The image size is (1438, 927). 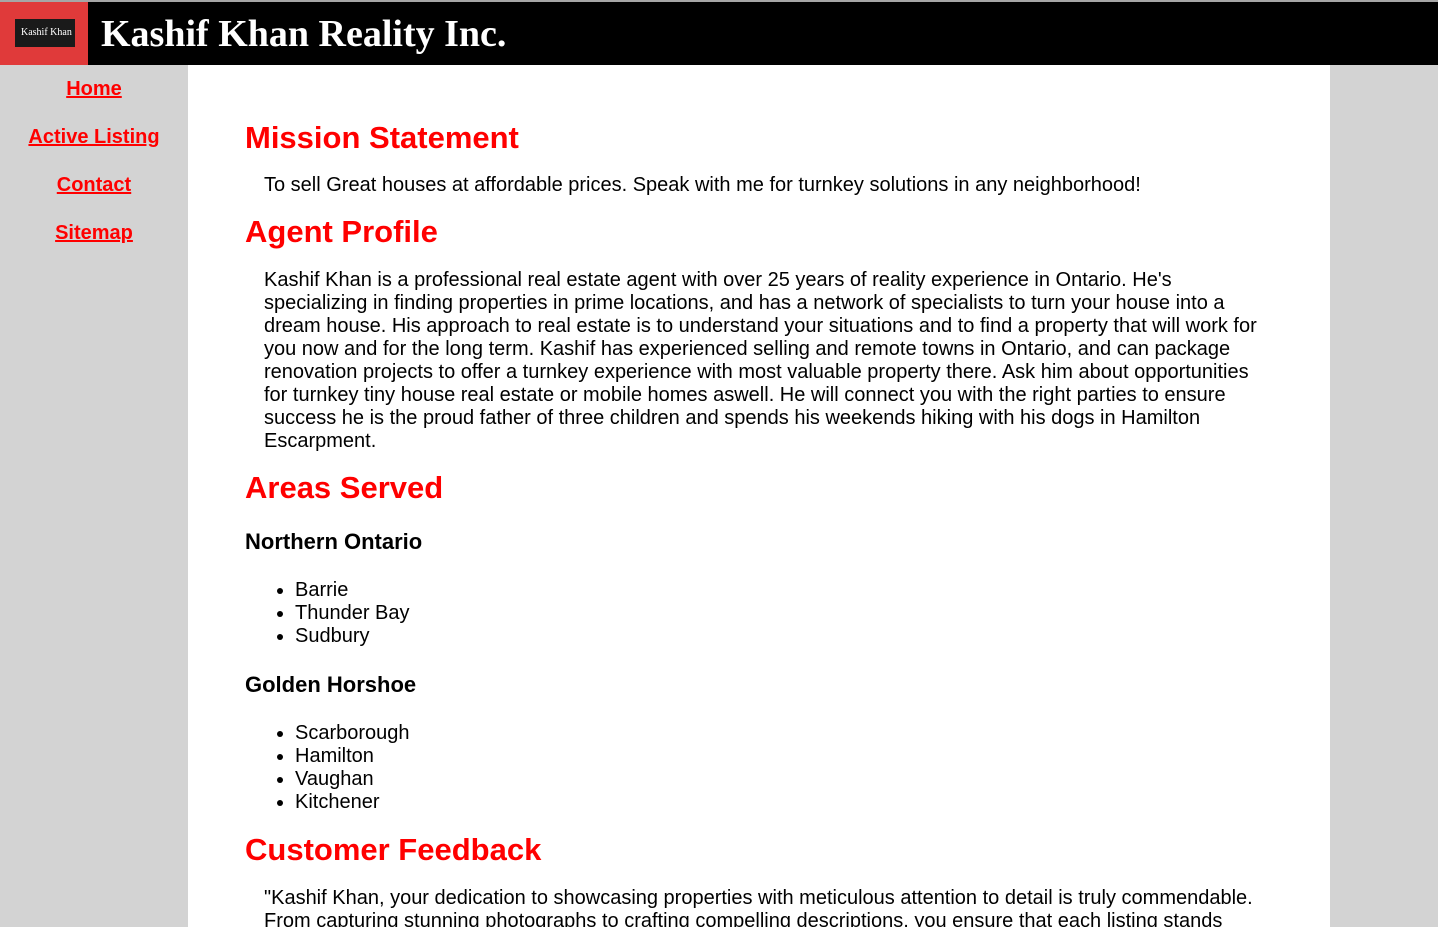 What do you see at coordinates (352, 636) in the screenshot?
I see `list-item: Sudbury` at bounding box center [352, 636].